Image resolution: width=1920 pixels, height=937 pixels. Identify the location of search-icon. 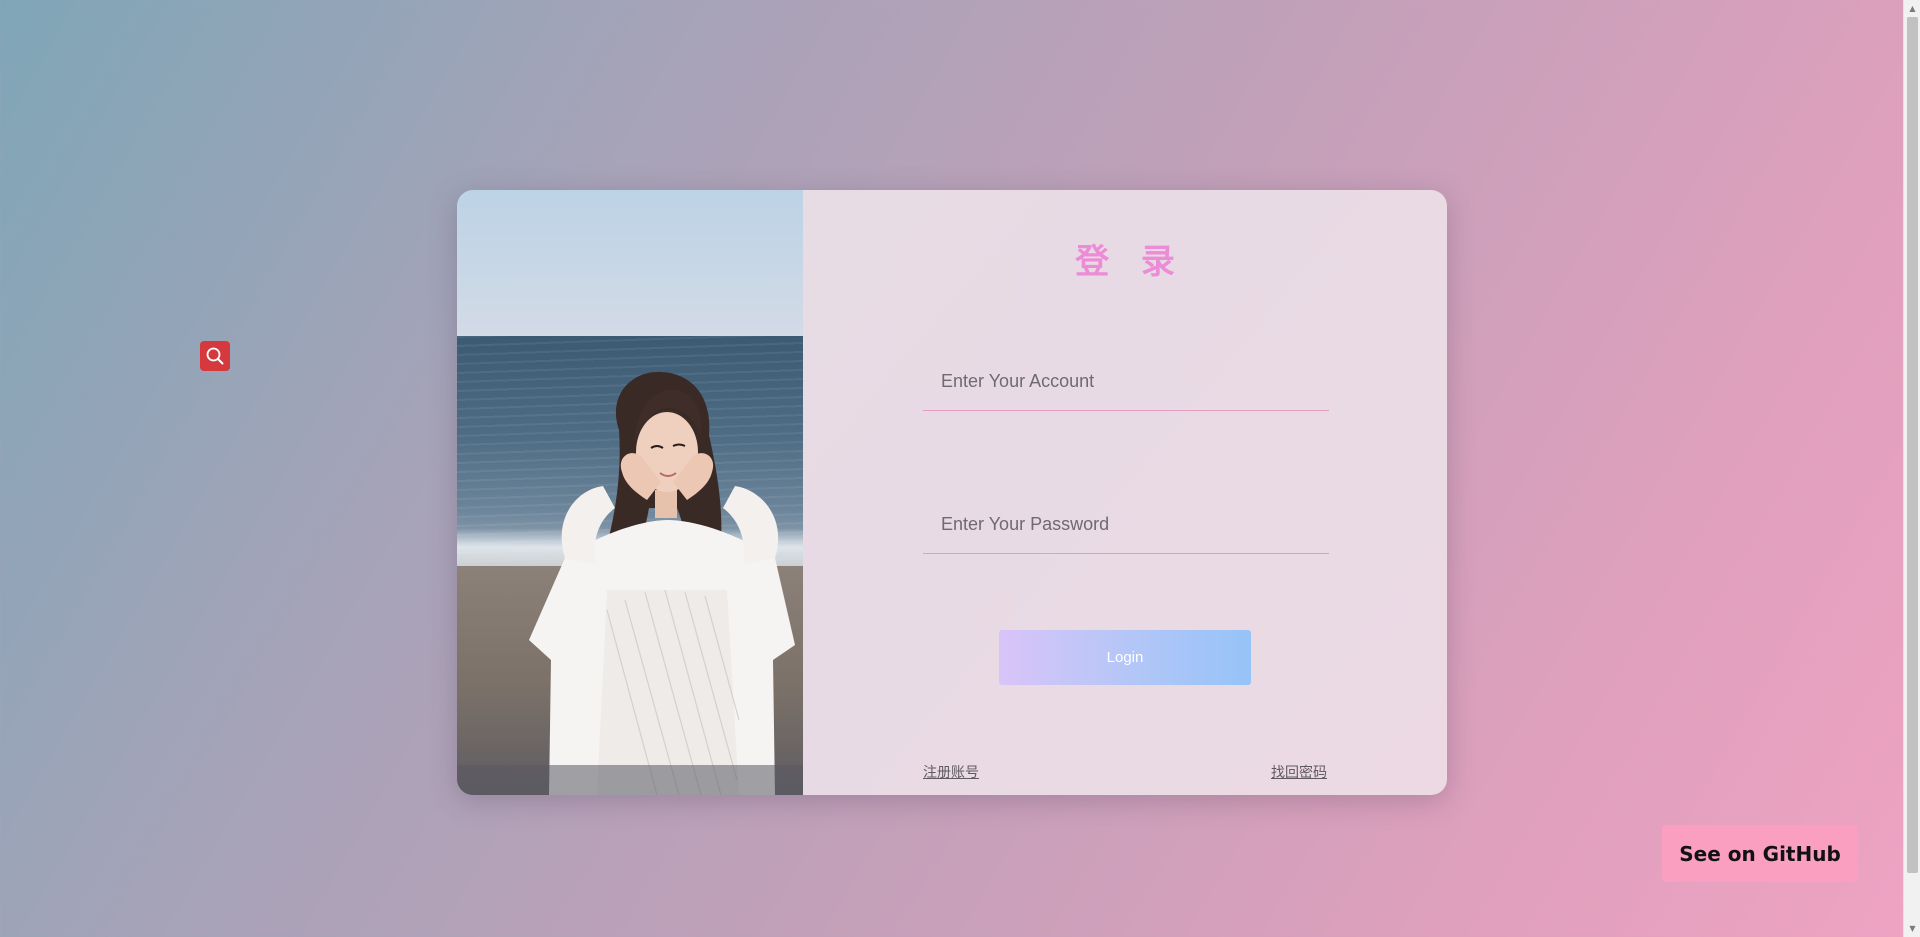
(215, 356).